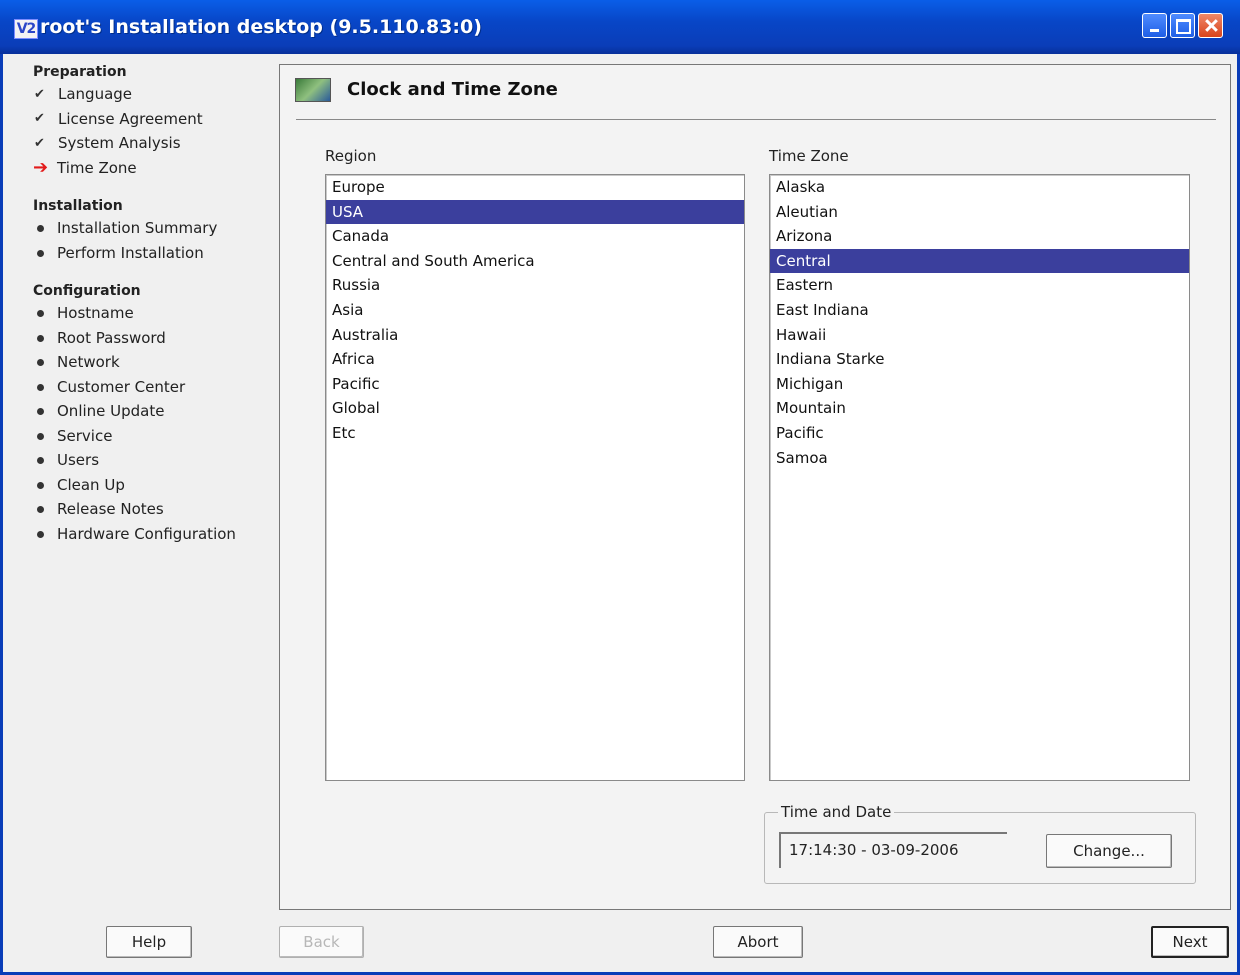 Image resolution: width=1240 pixels, height=975 pixels. What do you see at coordinates (535, 408) in the screenshot?
I see `list-item: Global` at bounding box center [535, 408].